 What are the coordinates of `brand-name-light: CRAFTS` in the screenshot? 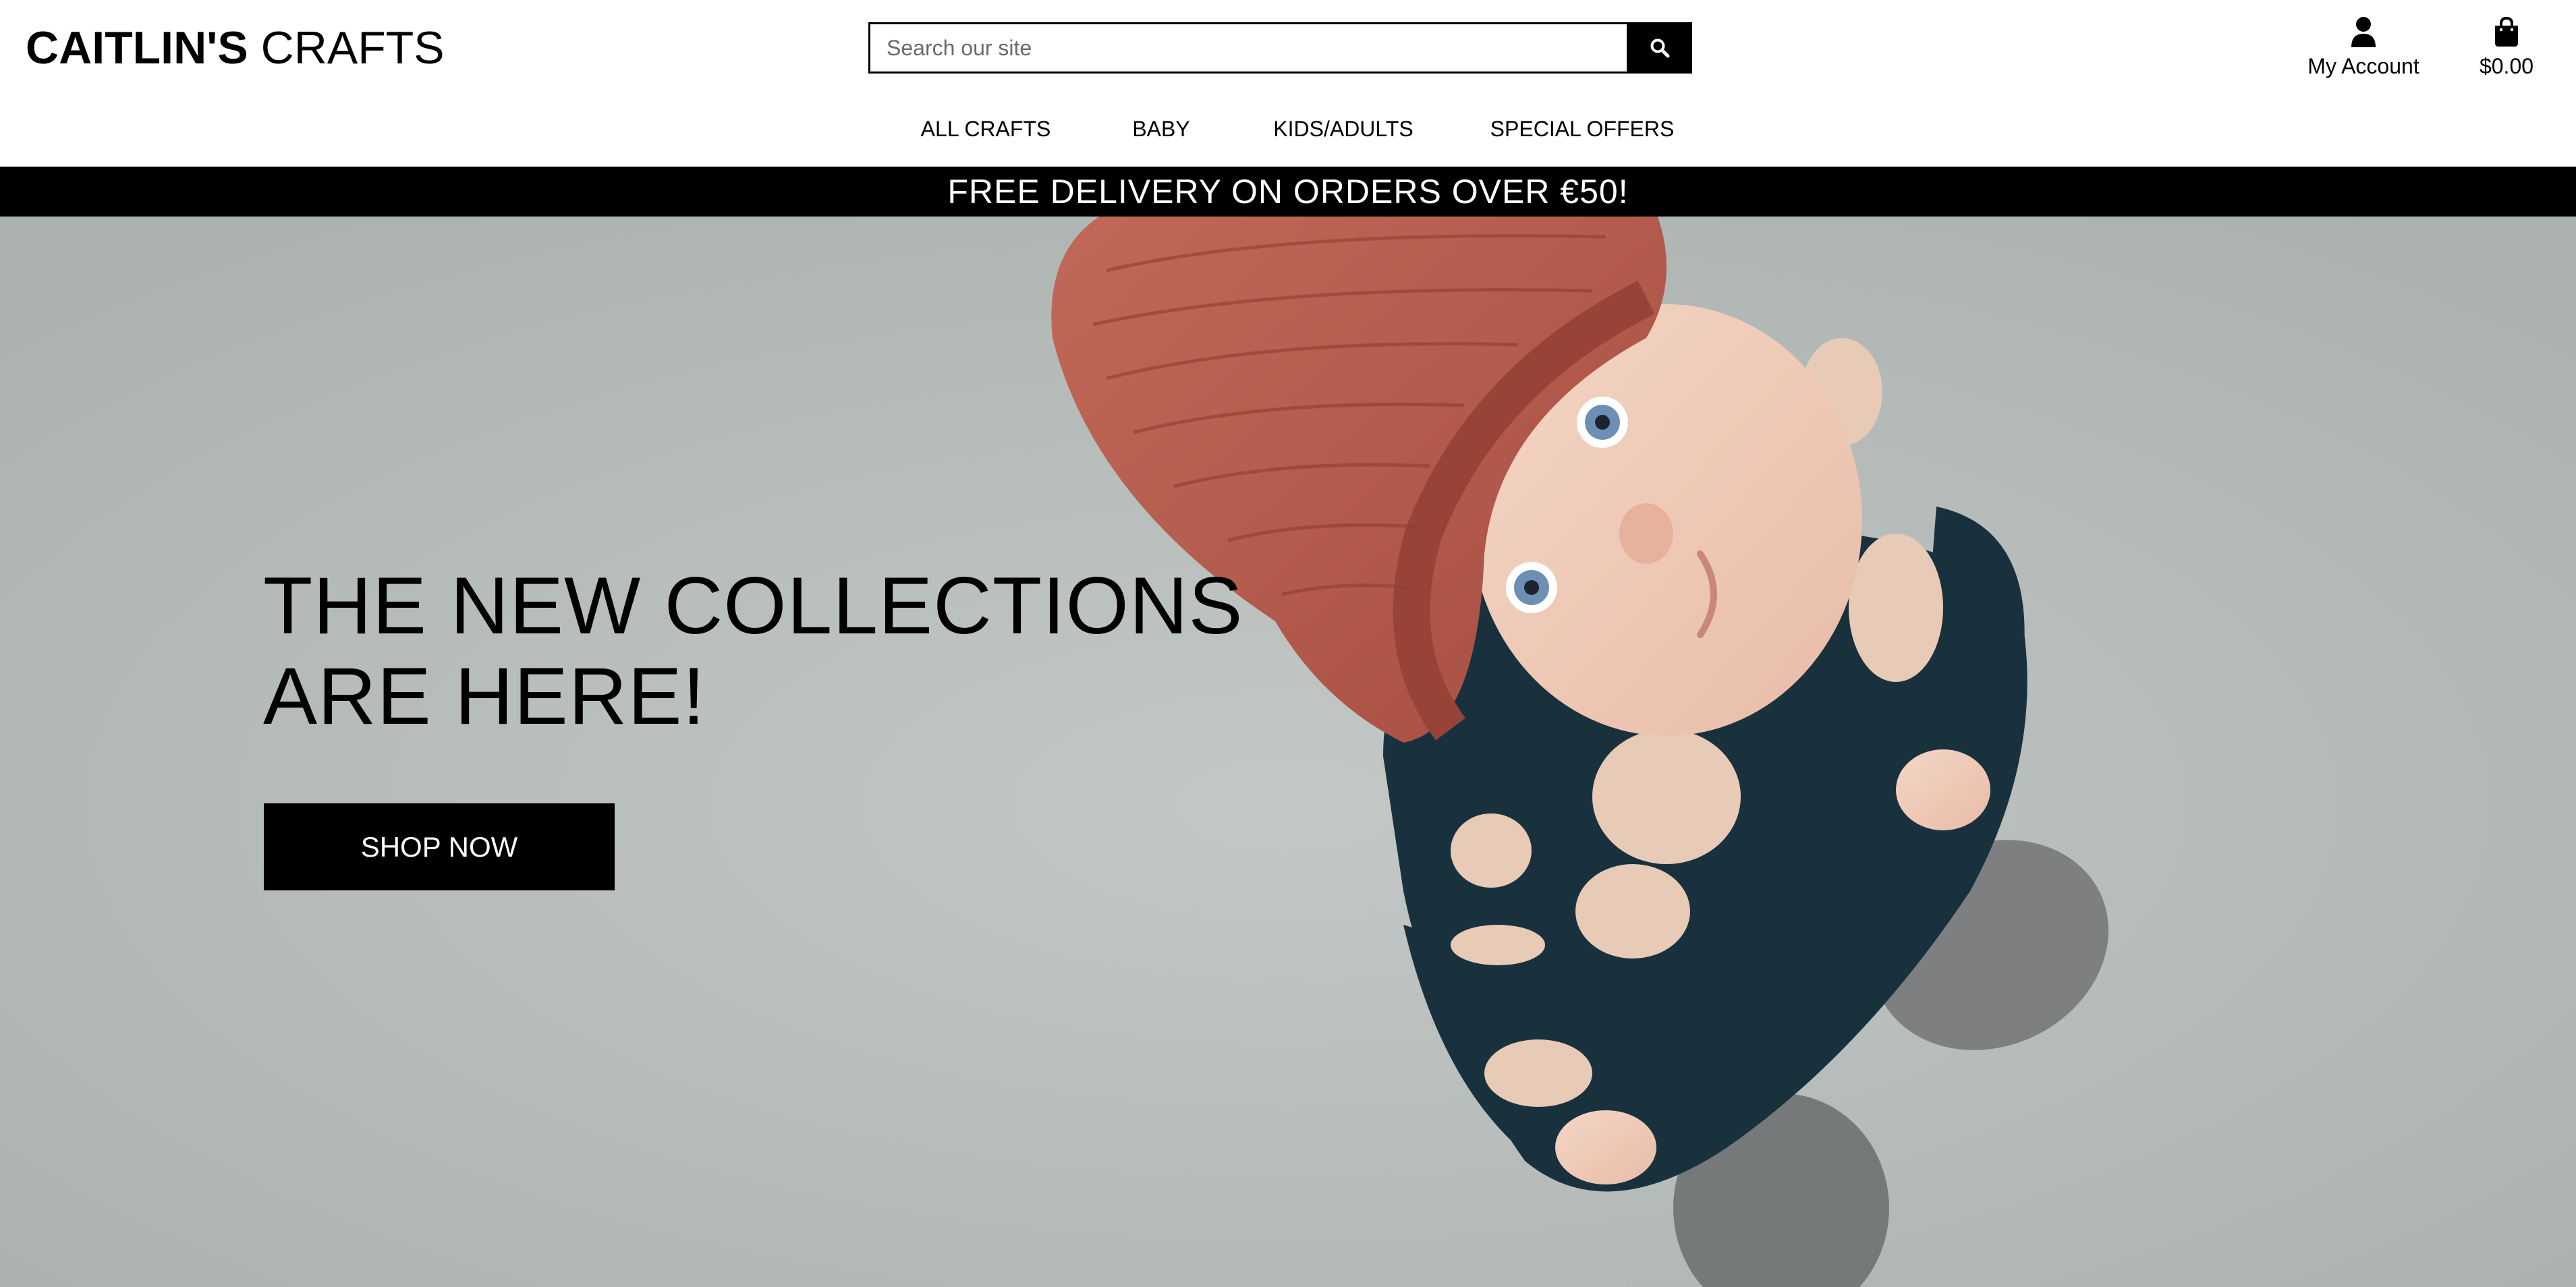 It's located at (352, 48).